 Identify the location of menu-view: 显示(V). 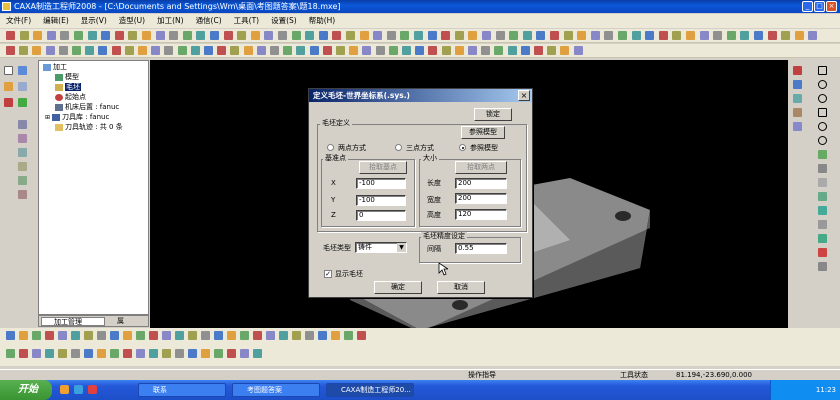
(94, 21).